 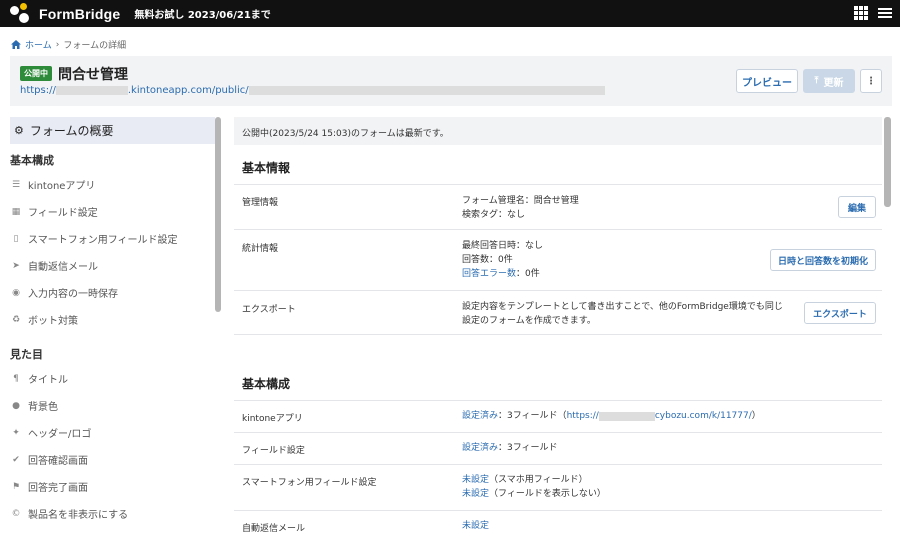 What do you see at coordinates (95, 46) in the screenshot?
I see `breadcrumb-current: フォームの詳細` at bounding box center [95, 46].